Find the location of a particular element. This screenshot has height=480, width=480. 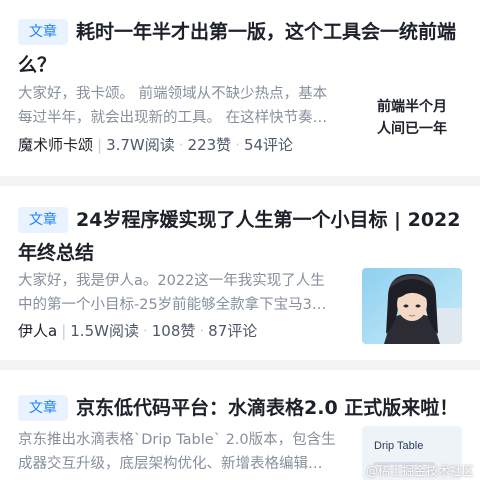

comment-count: 54评论 is located at coordinates (268, 145).